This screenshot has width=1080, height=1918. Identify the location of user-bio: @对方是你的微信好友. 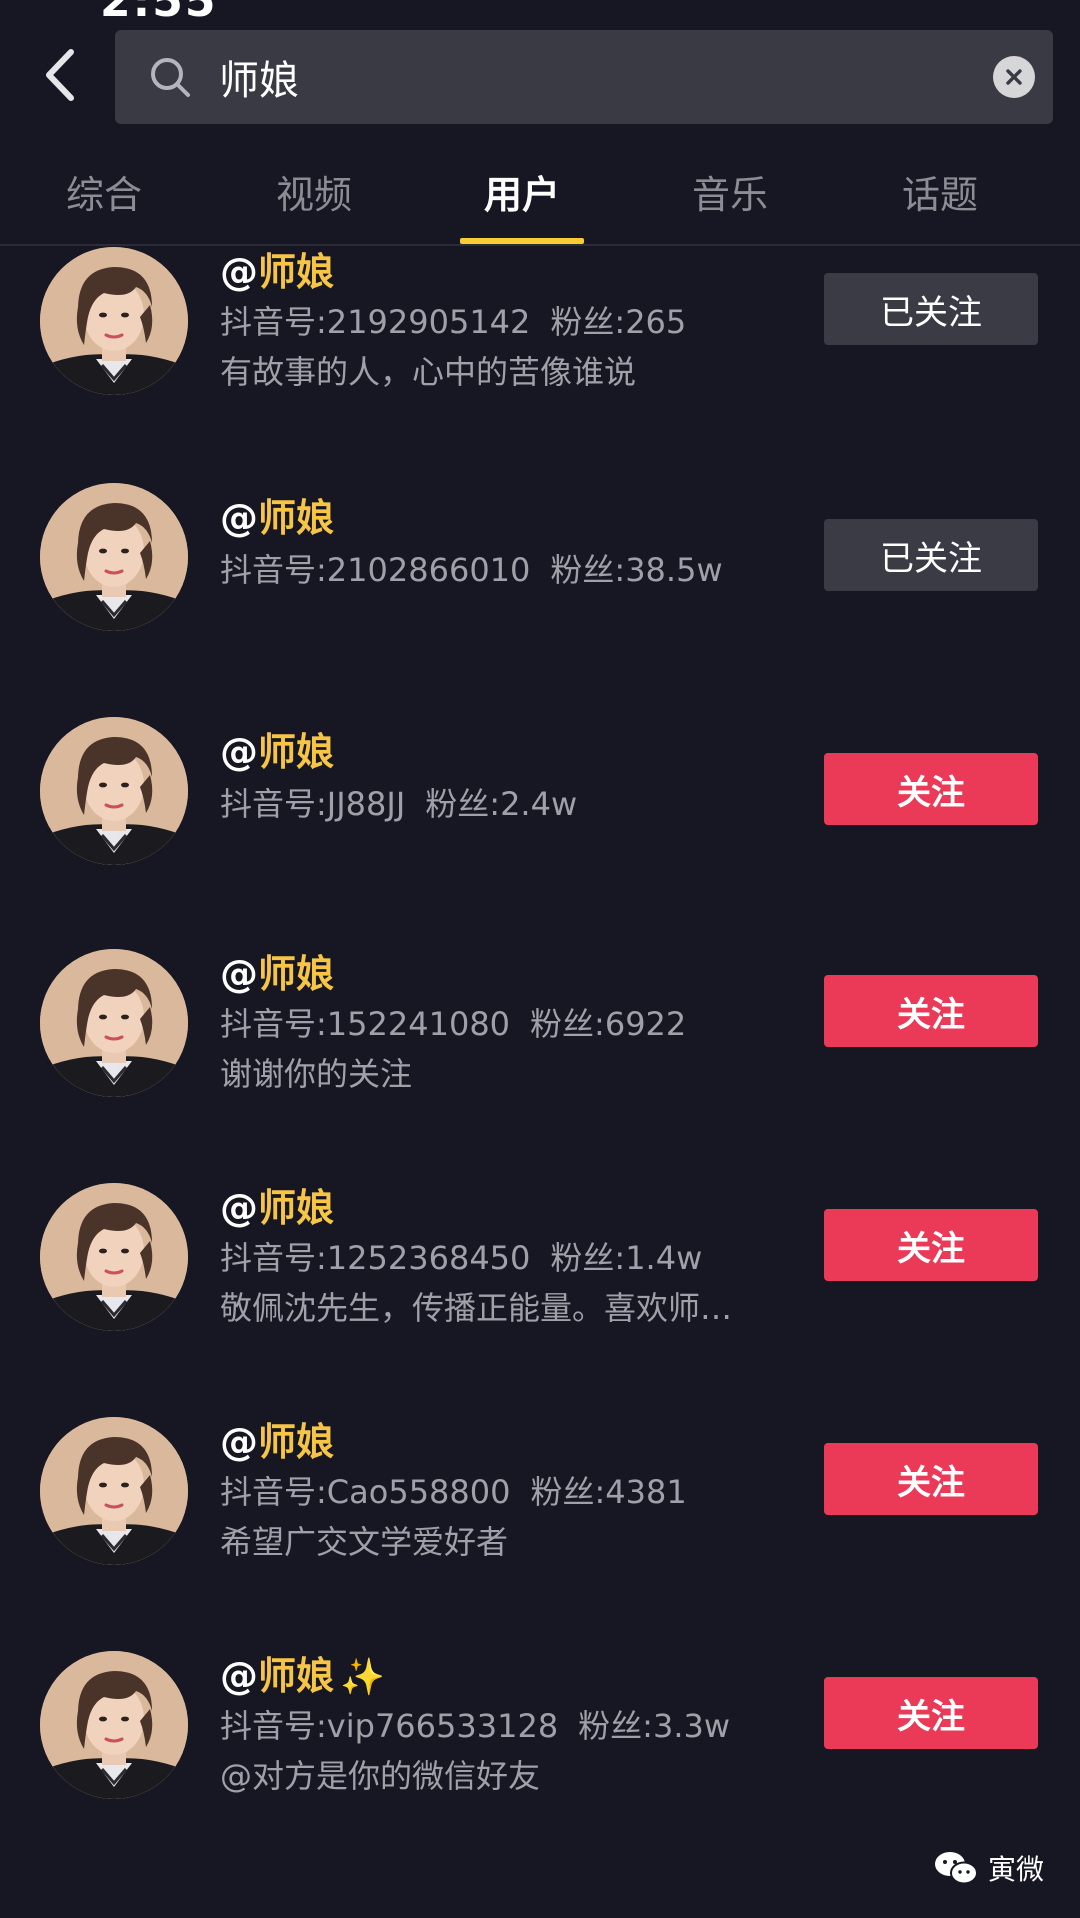
(380, 1776).